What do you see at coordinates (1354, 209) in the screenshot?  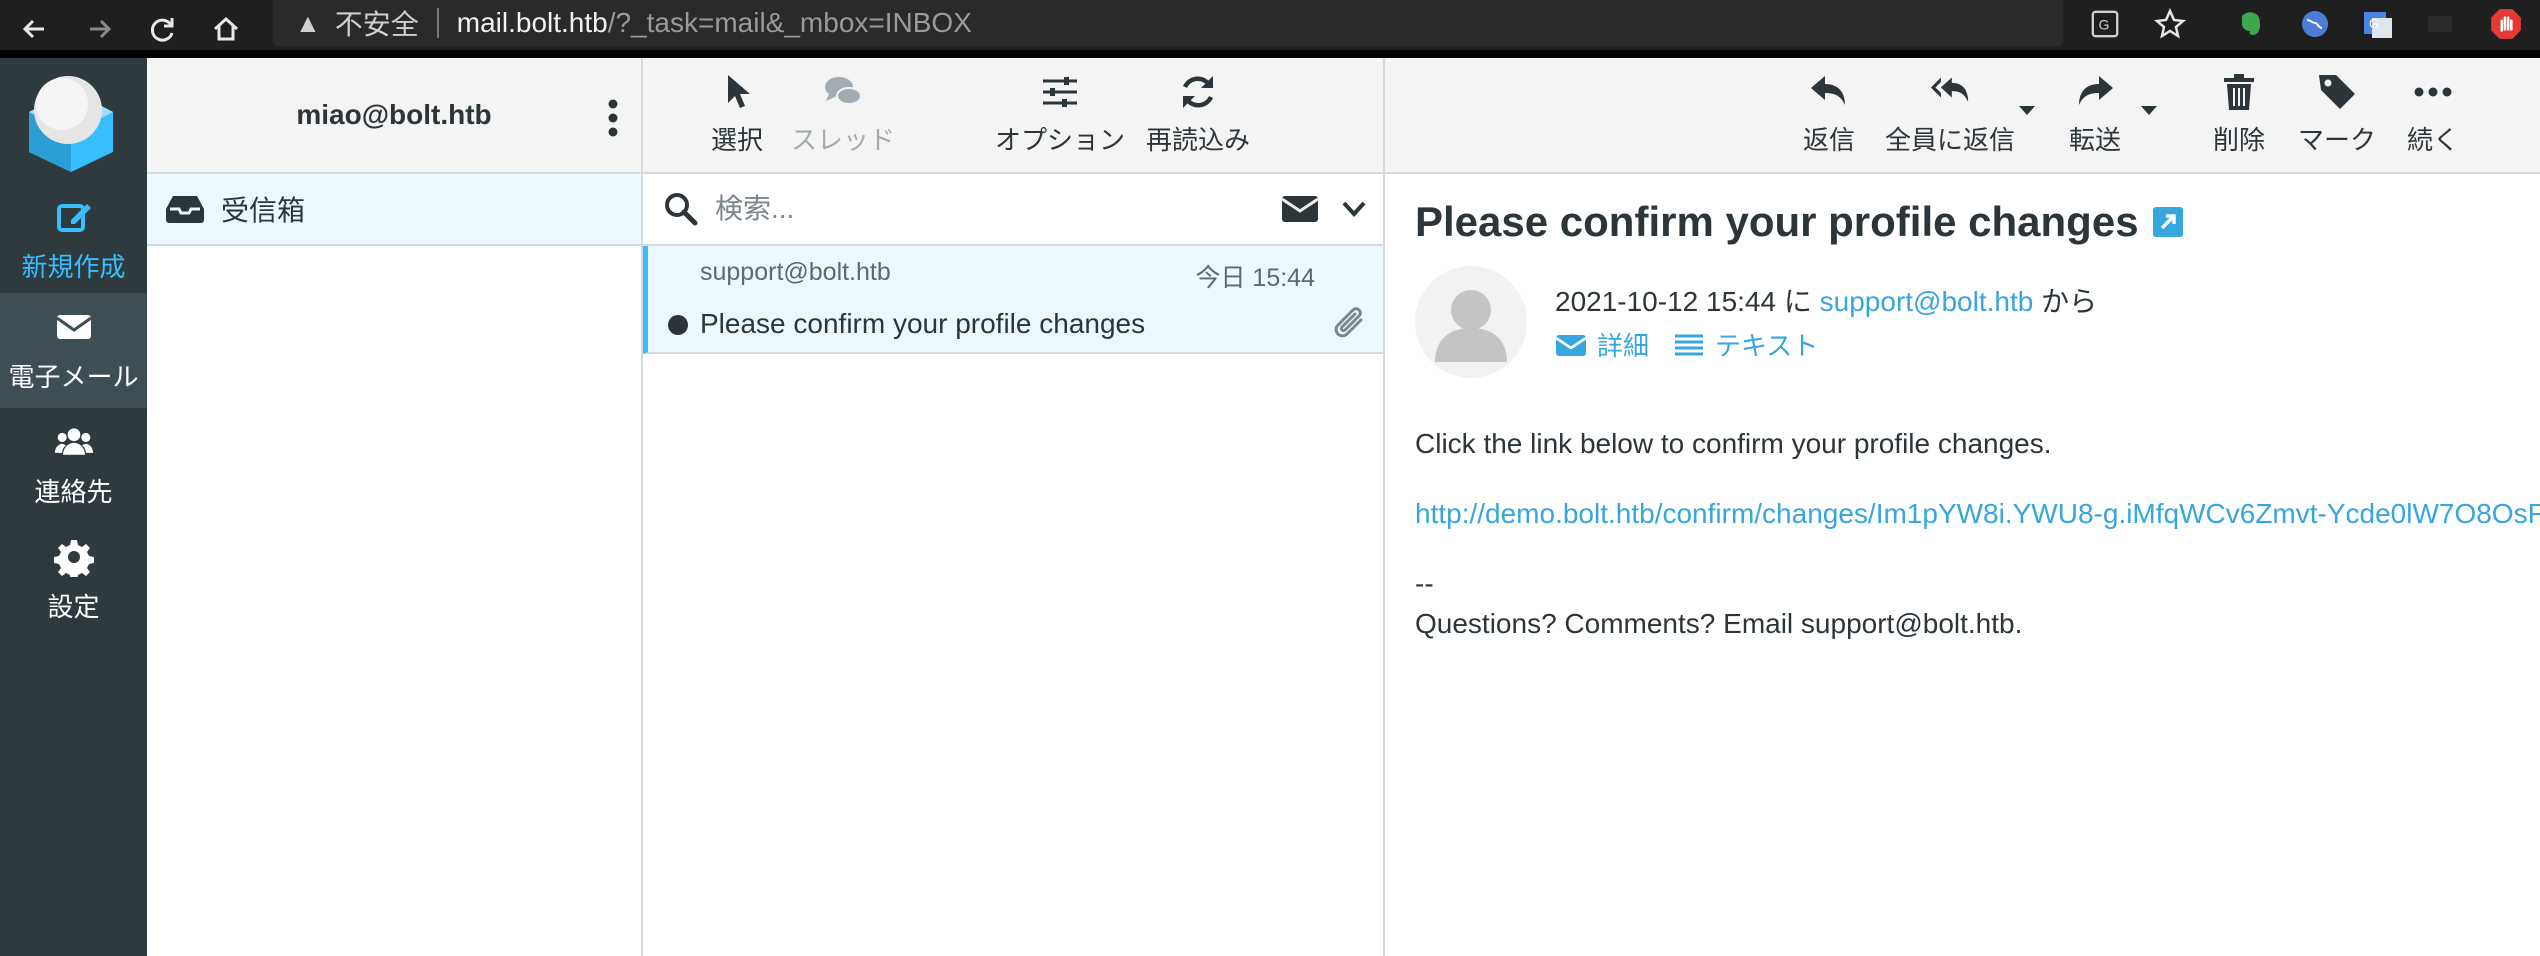 I see `chevron-down-icon` at bounding box center [1354, 209].